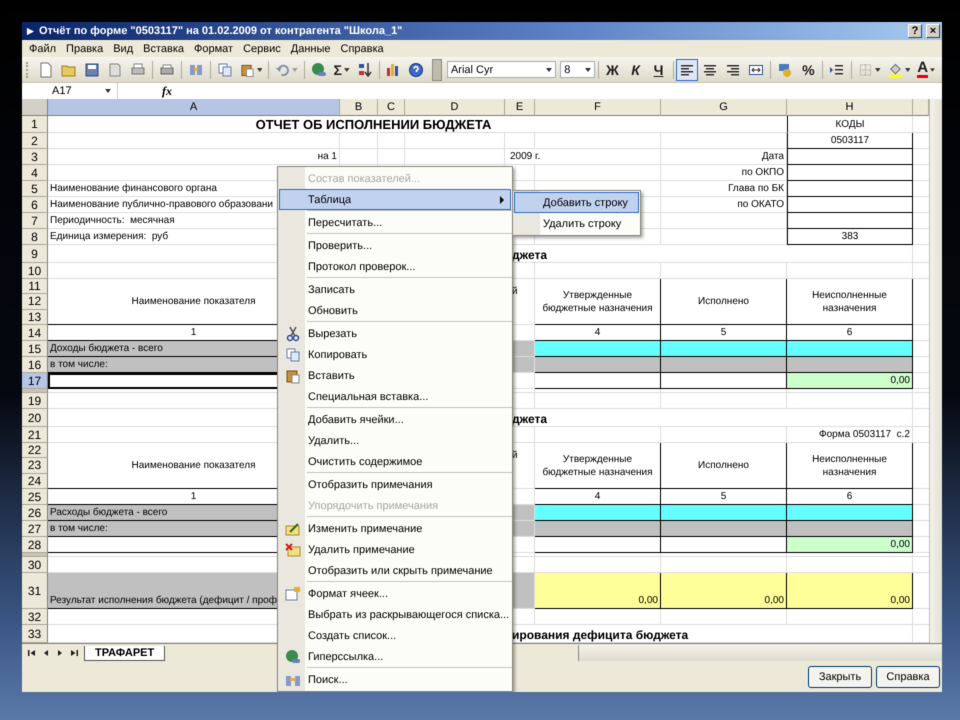  What do you see at coordinates (933, 31) in the screenshot?
I see `close-button: ×` at bounding box center [933, 31].